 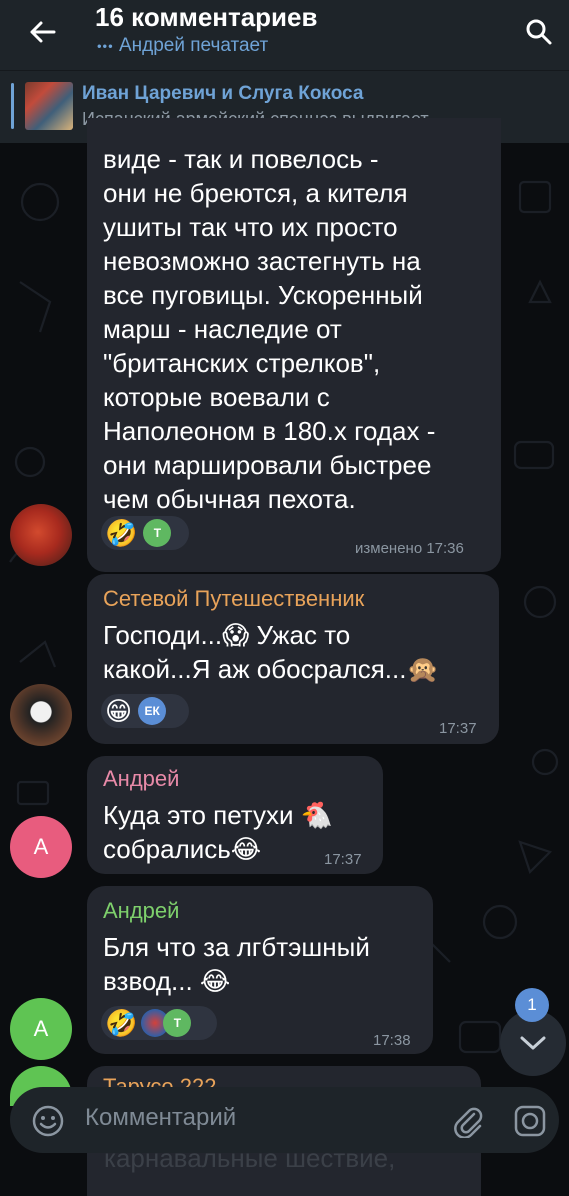 I want to click on back-button, so click(x=42, y=32).